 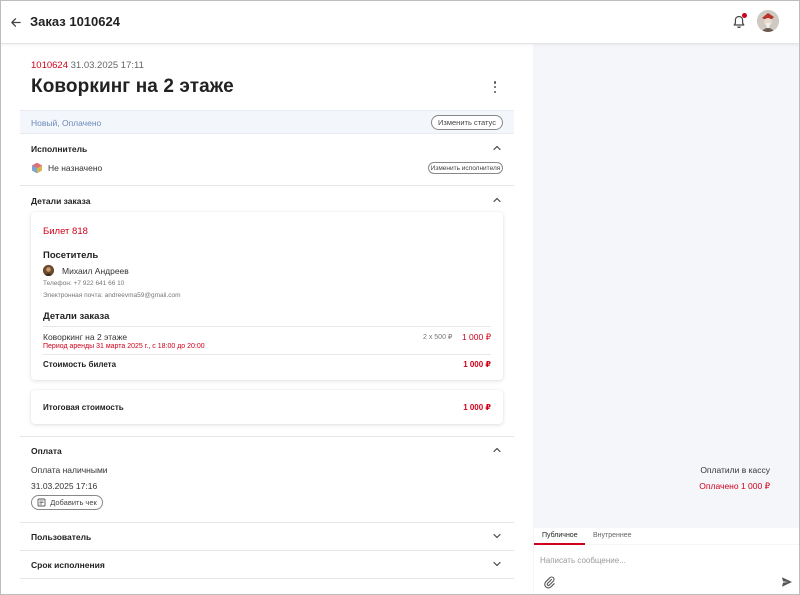 What do you see at coordinates (735, 470) in the screenshot?
I see `payment-status: Оплатили в кассу` at bounding box center [735, 470].